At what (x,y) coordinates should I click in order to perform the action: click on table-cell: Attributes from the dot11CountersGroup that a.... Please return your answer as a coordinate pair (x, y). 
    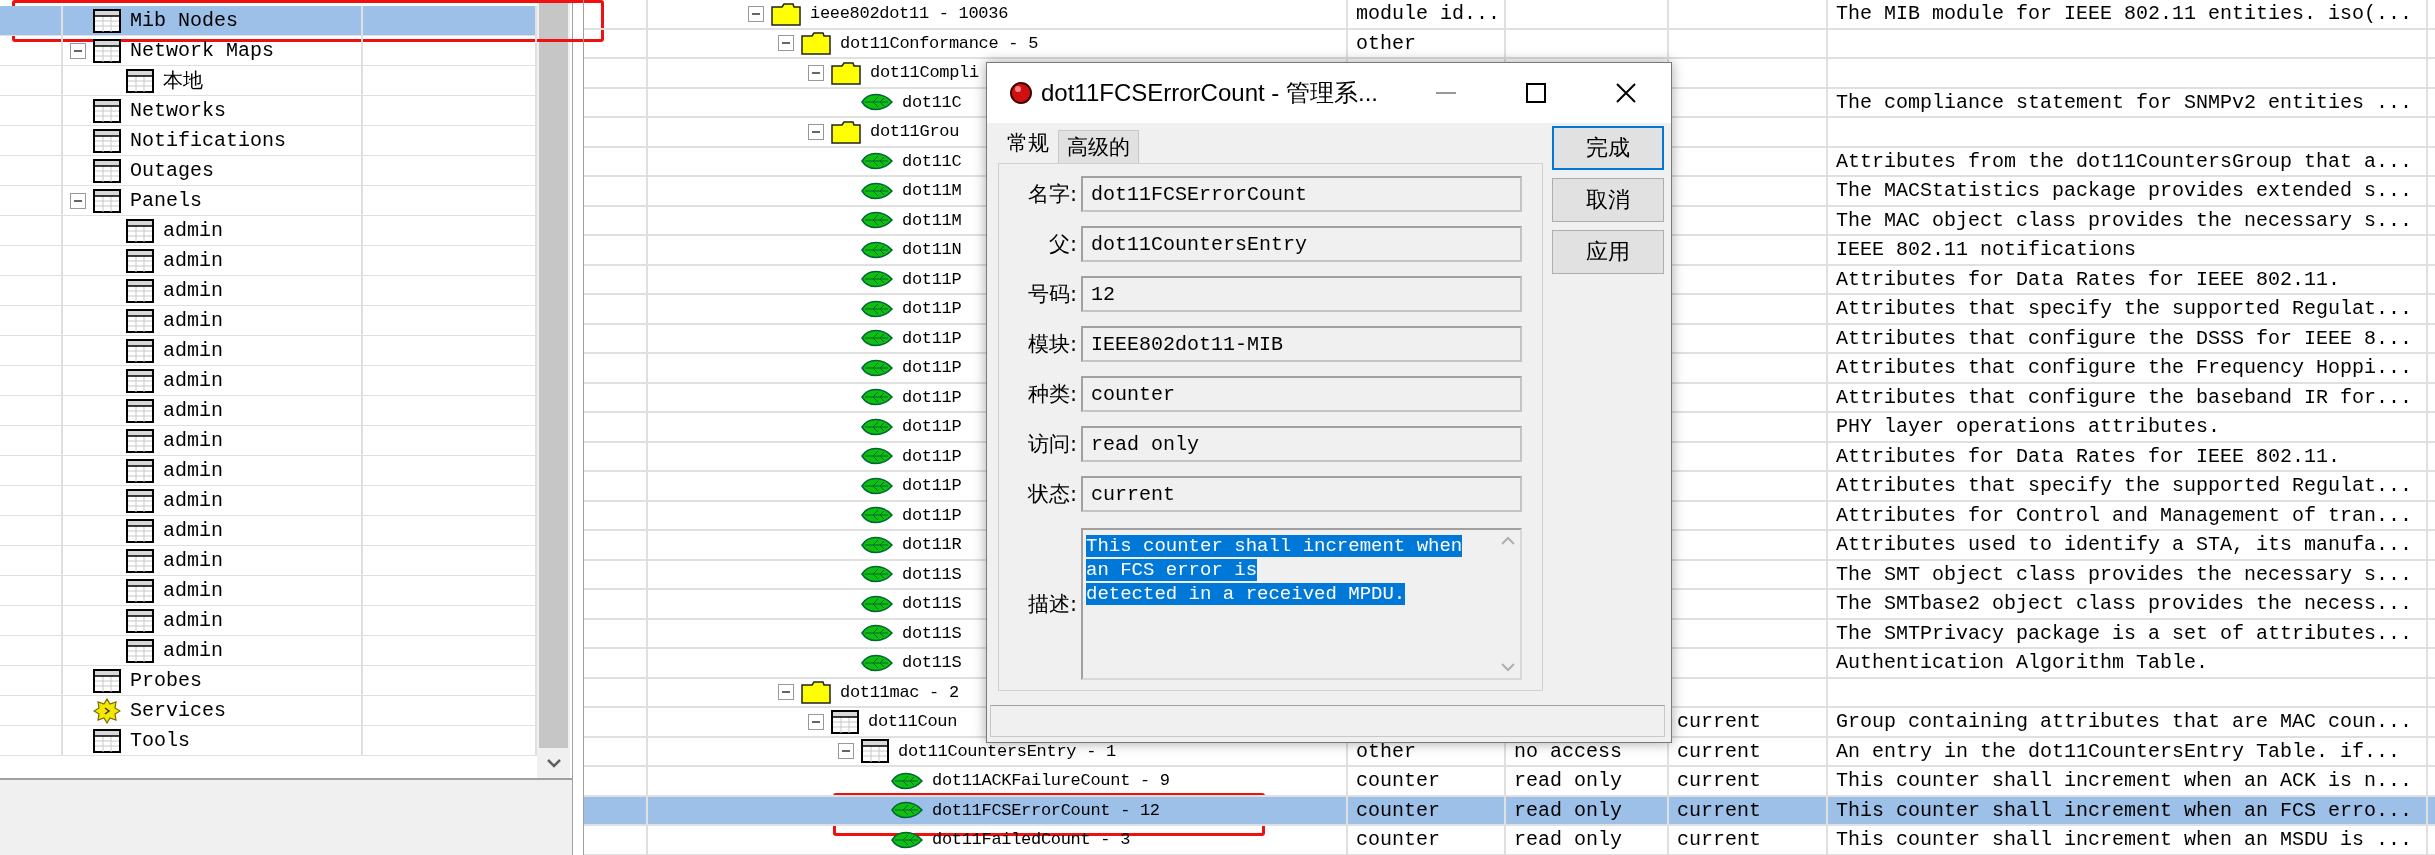
    Looking at the image, I should click on (2124, 161).